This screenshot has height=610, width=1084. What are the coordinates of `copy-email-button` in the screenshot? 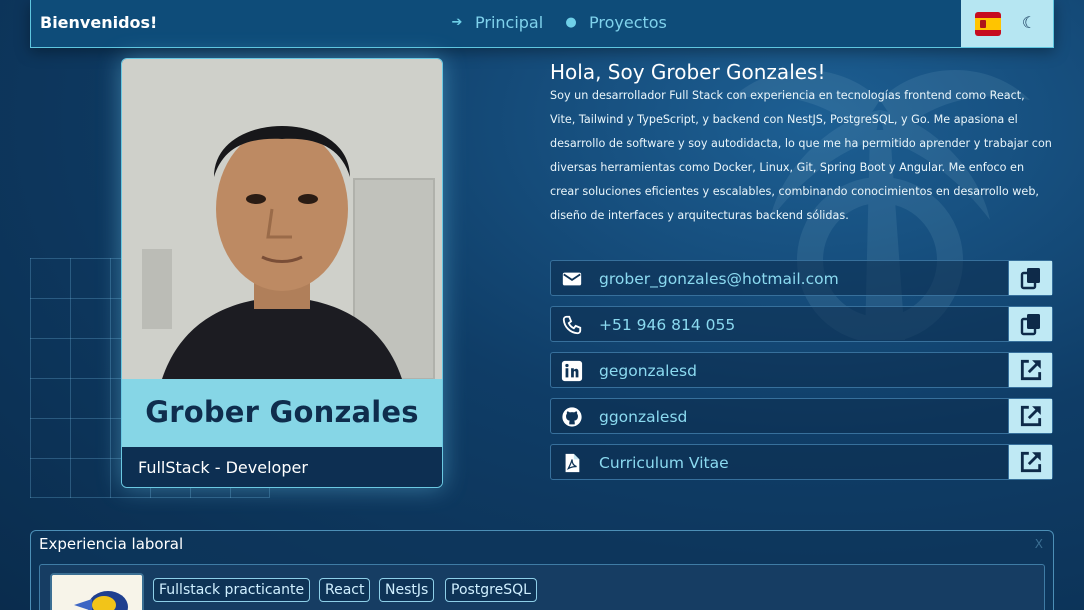 It's located at (1030, 278).